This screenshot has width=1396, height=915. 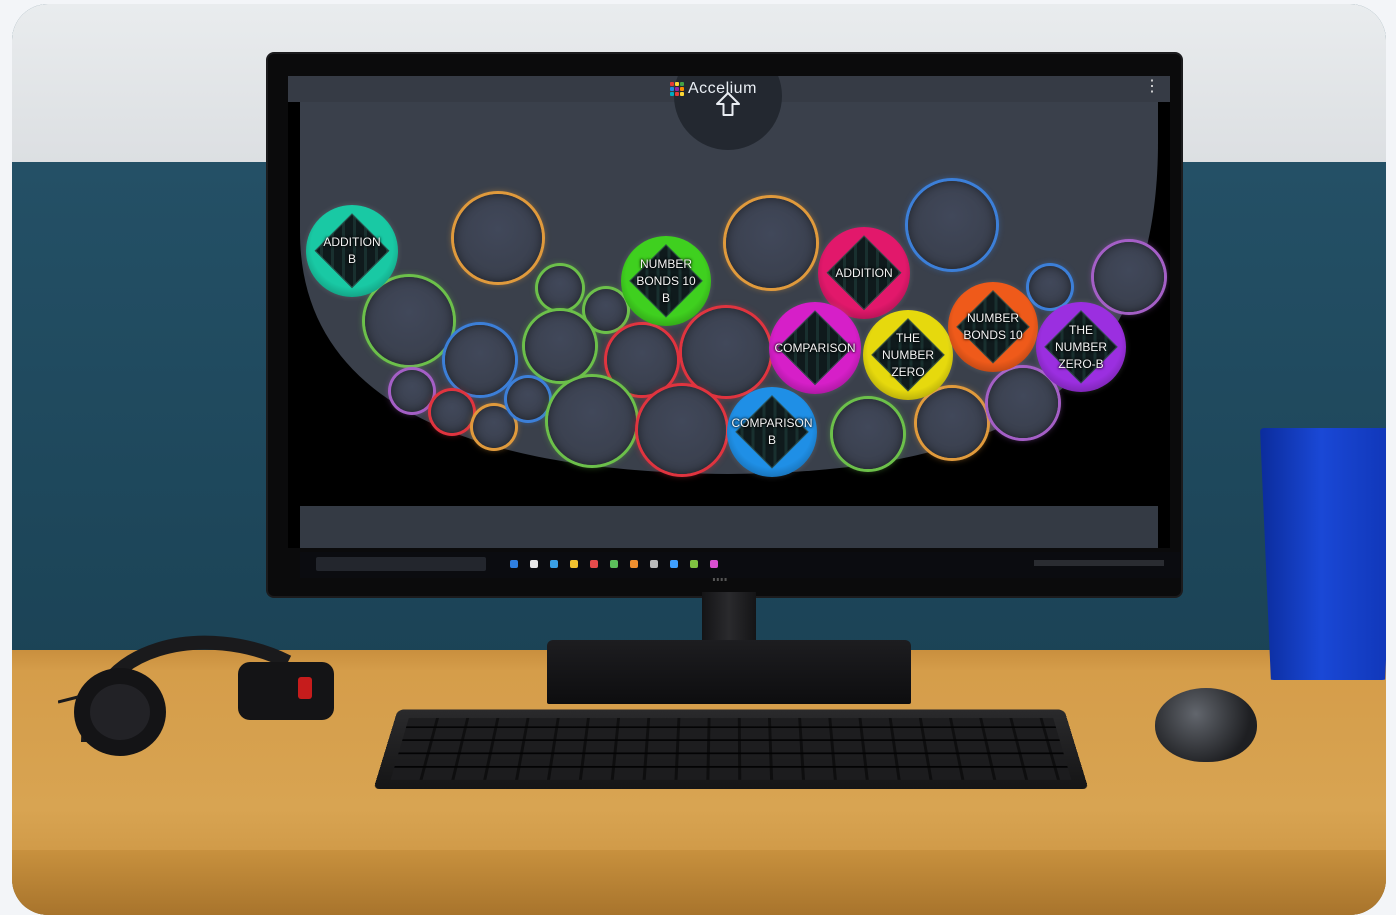 I want to click on topic-label: COMPARISON B, so click(x=772, y=432).